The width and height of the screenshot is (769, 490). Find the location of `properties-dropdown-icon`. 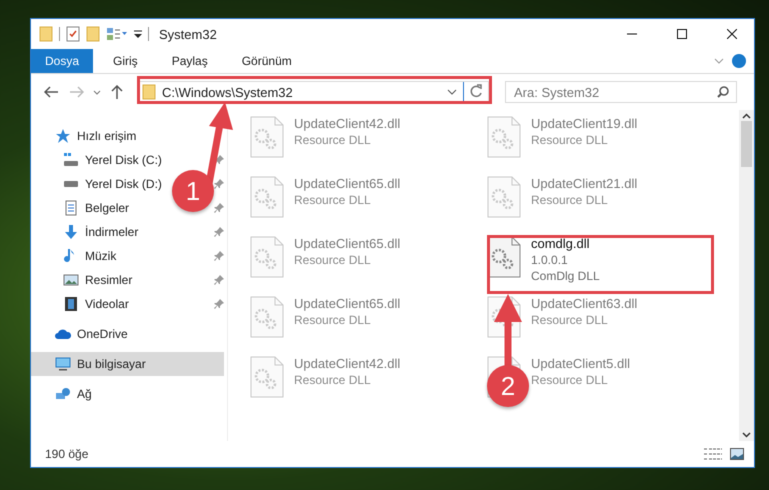

properties-dropdown-icon is located at coordinates (117, 34).